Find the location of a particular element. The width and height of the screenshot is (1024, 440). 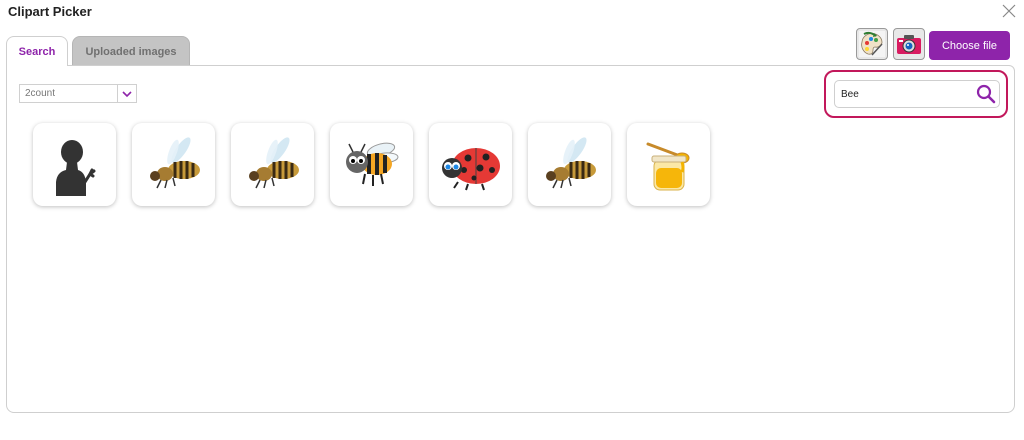

chevron-down-icon is located at coordinates (126, 93).